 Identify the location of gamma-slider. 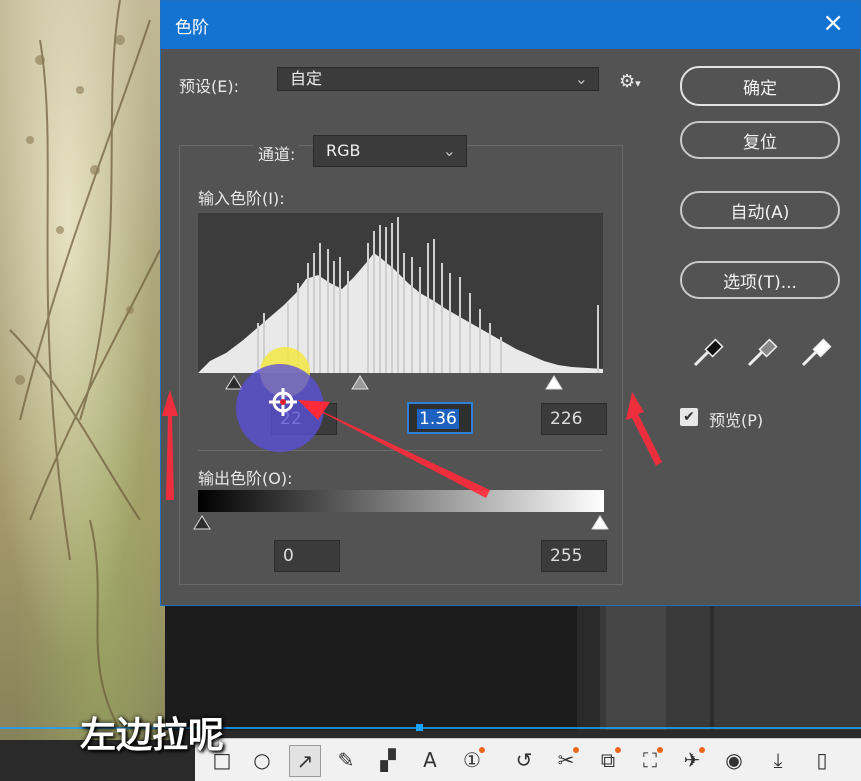
(360, 382).